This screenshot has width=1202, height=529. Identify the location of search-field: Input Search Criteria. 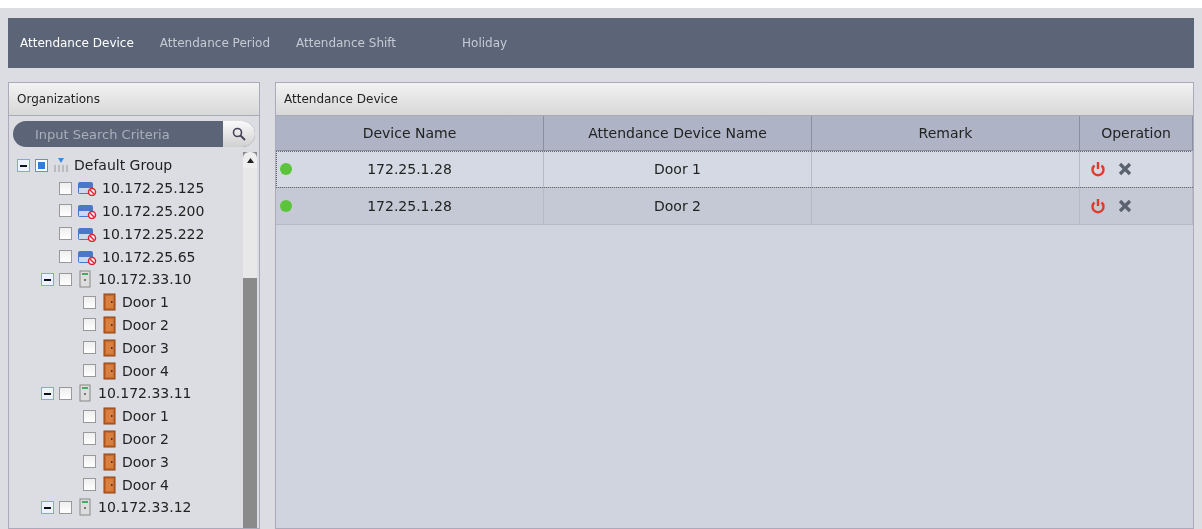
(134, 134).